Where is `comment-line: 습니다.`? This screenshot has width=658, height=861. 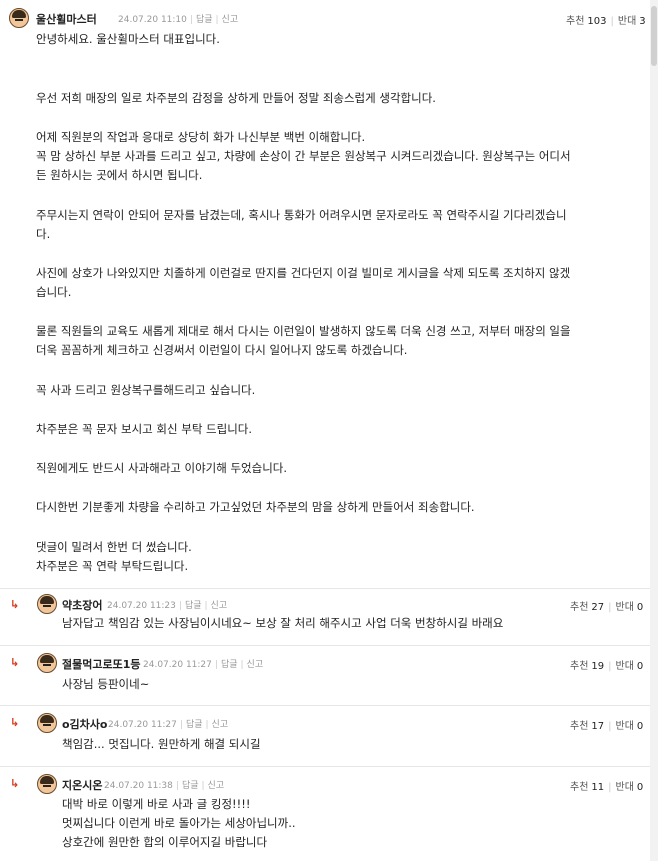
comment-line: 습니다. is located at coordinates (54, 292).